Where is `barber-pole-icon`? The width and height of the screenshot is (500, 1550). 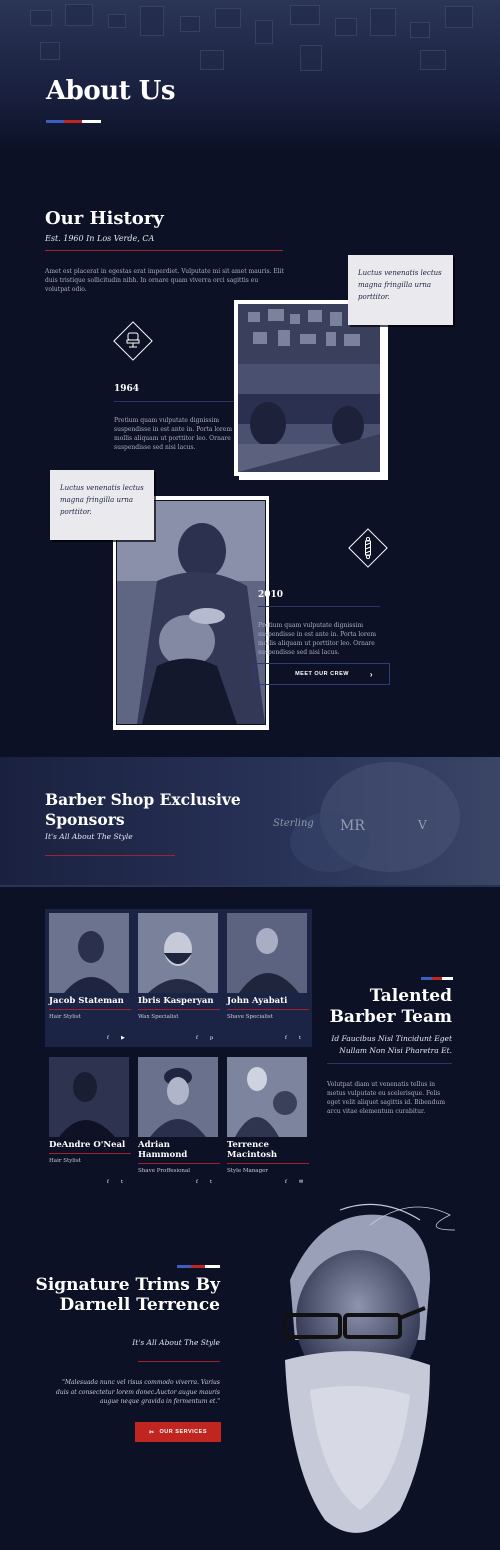 barber-pole-icon is located at coordinates (368, 548).